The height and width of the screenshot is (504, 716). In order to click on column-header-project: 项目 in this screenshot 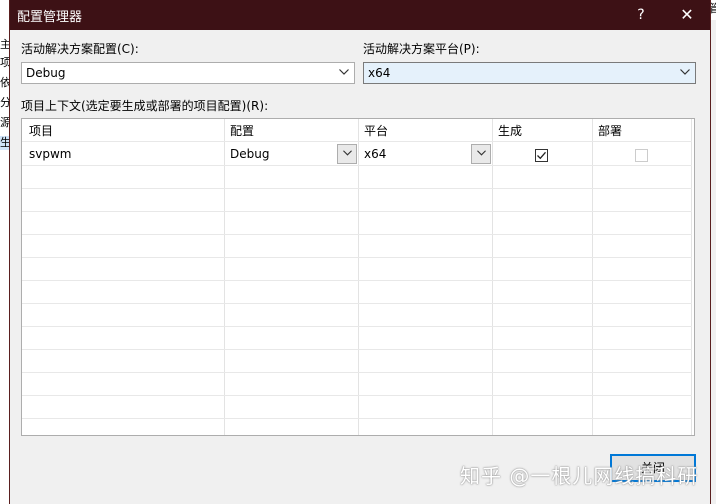, I will do `click(41, 130)`.